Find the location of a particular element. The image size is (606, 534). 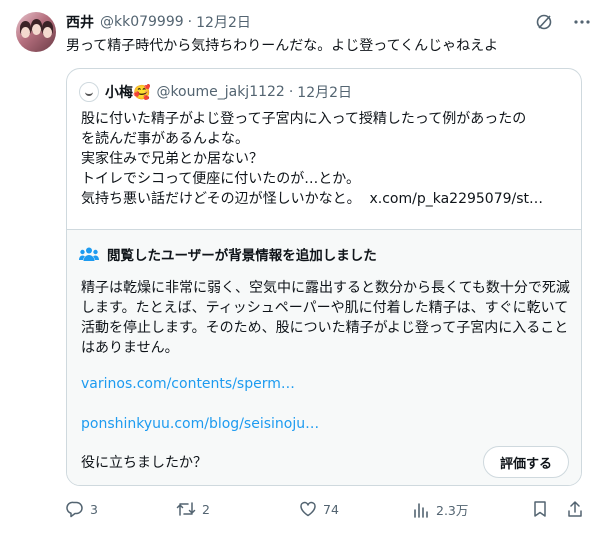

bookmark-button is located at coordinates (543, 509).